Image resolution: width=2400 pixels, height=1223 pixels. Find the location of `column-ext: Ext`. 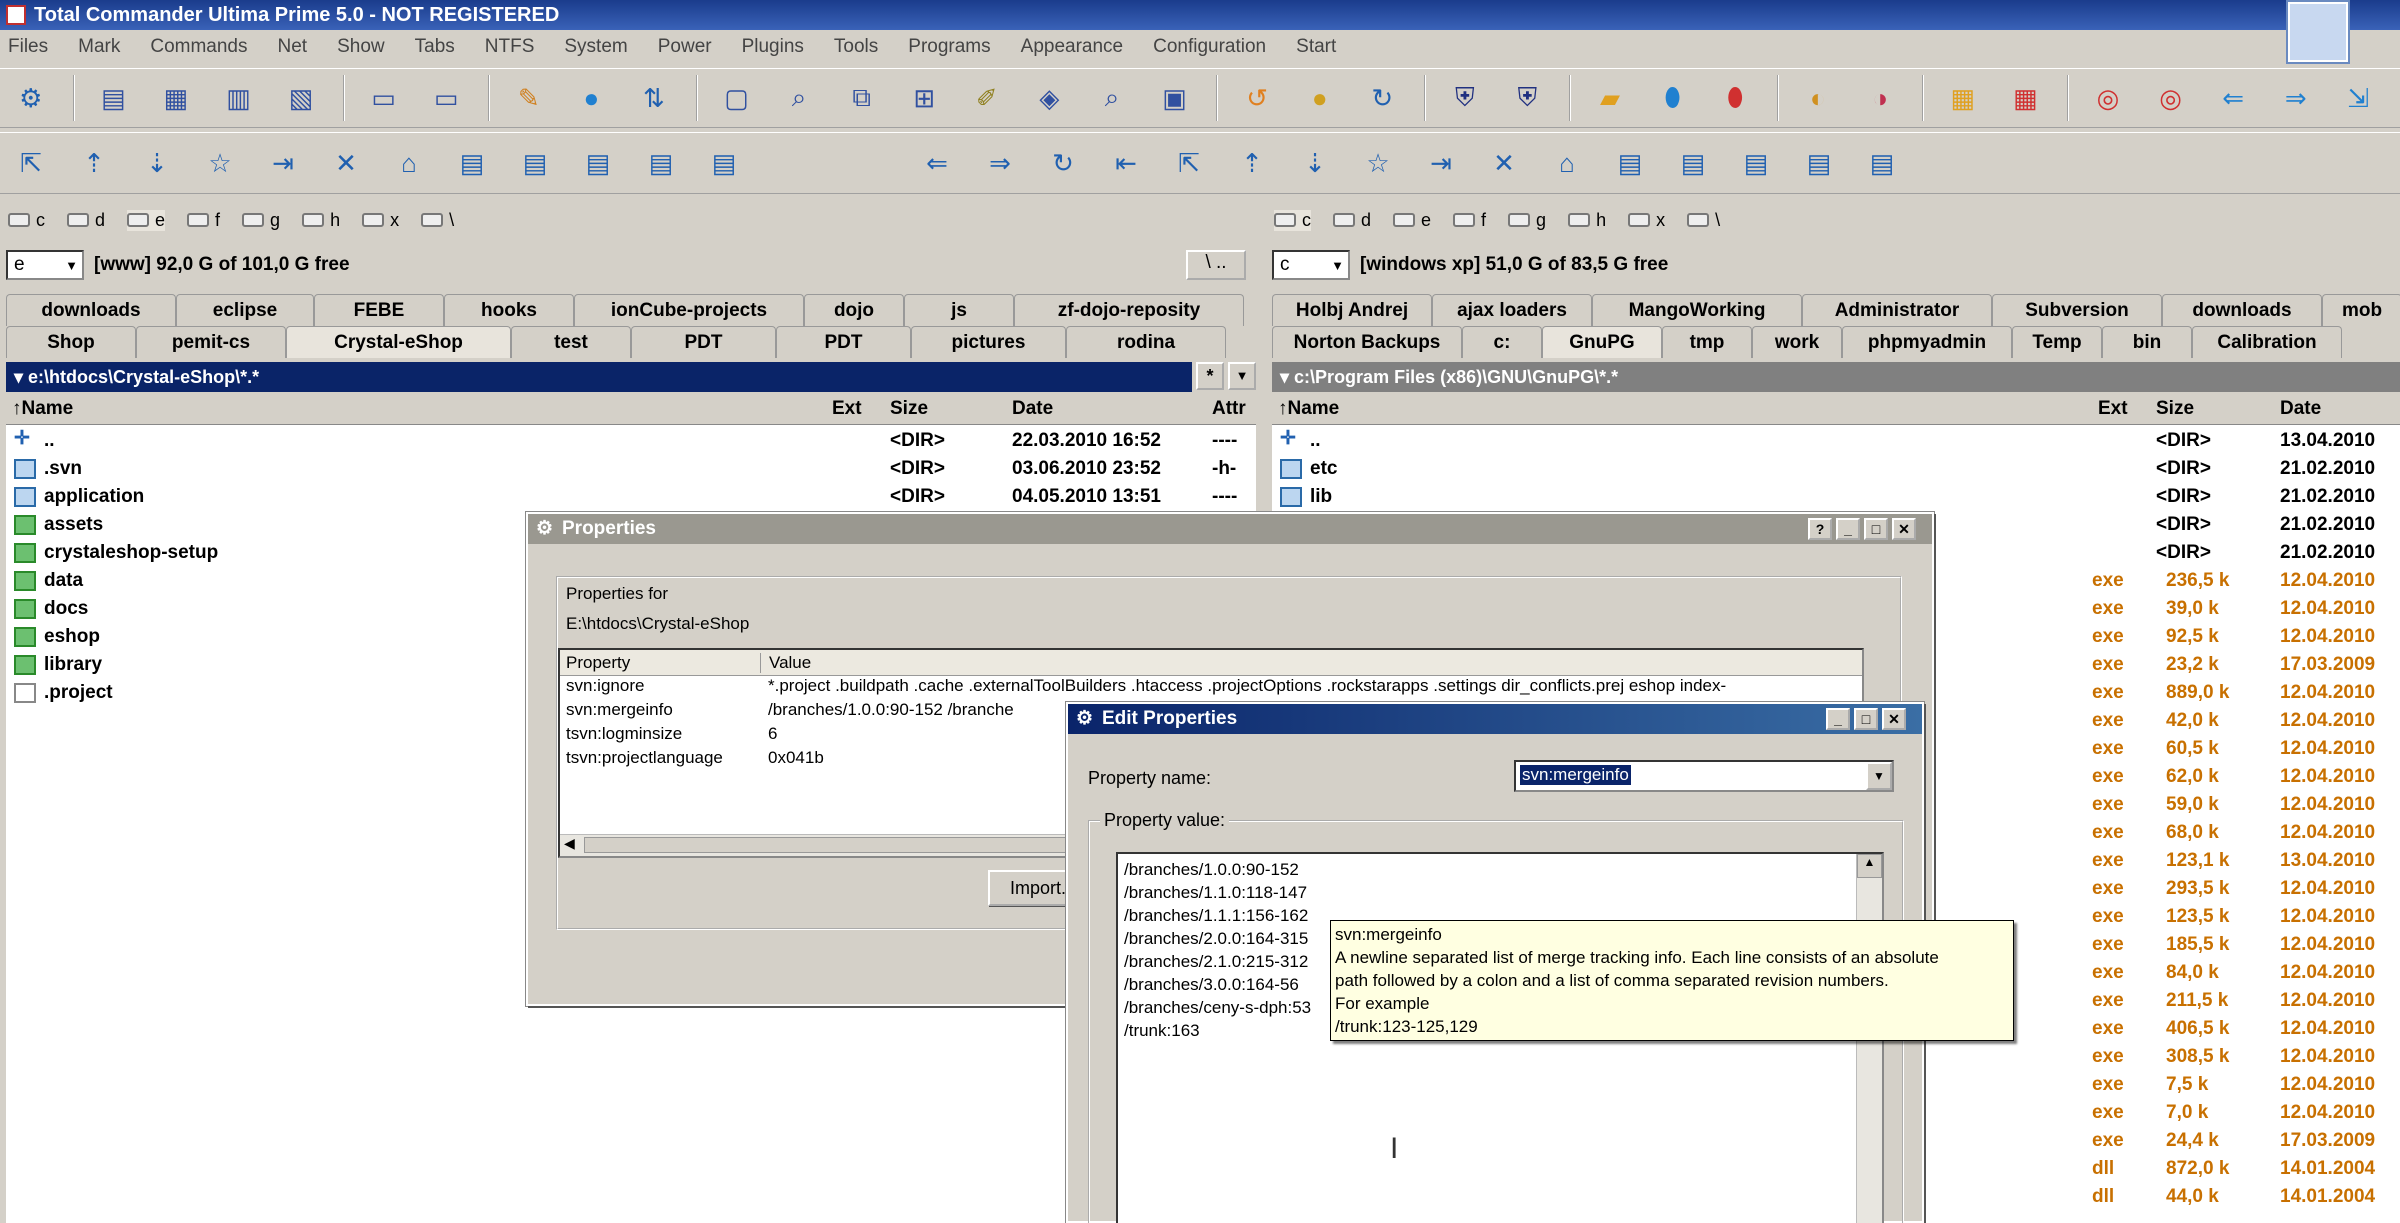

column-ext: Ext is located at coordinates (847, 409).